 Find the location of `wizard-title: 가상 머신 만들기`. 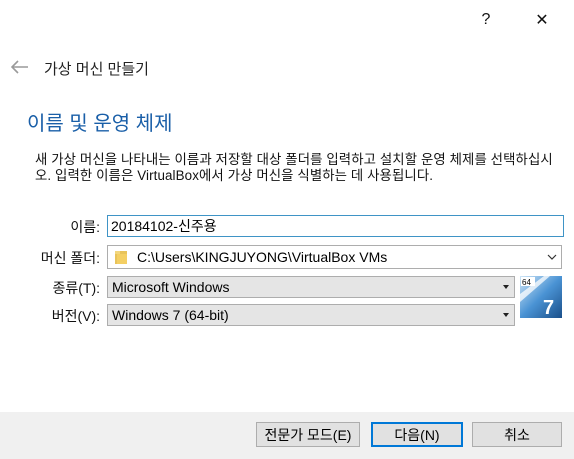

wizard-title: 가상 머신 만들기 is located at coordinates (96, 69).